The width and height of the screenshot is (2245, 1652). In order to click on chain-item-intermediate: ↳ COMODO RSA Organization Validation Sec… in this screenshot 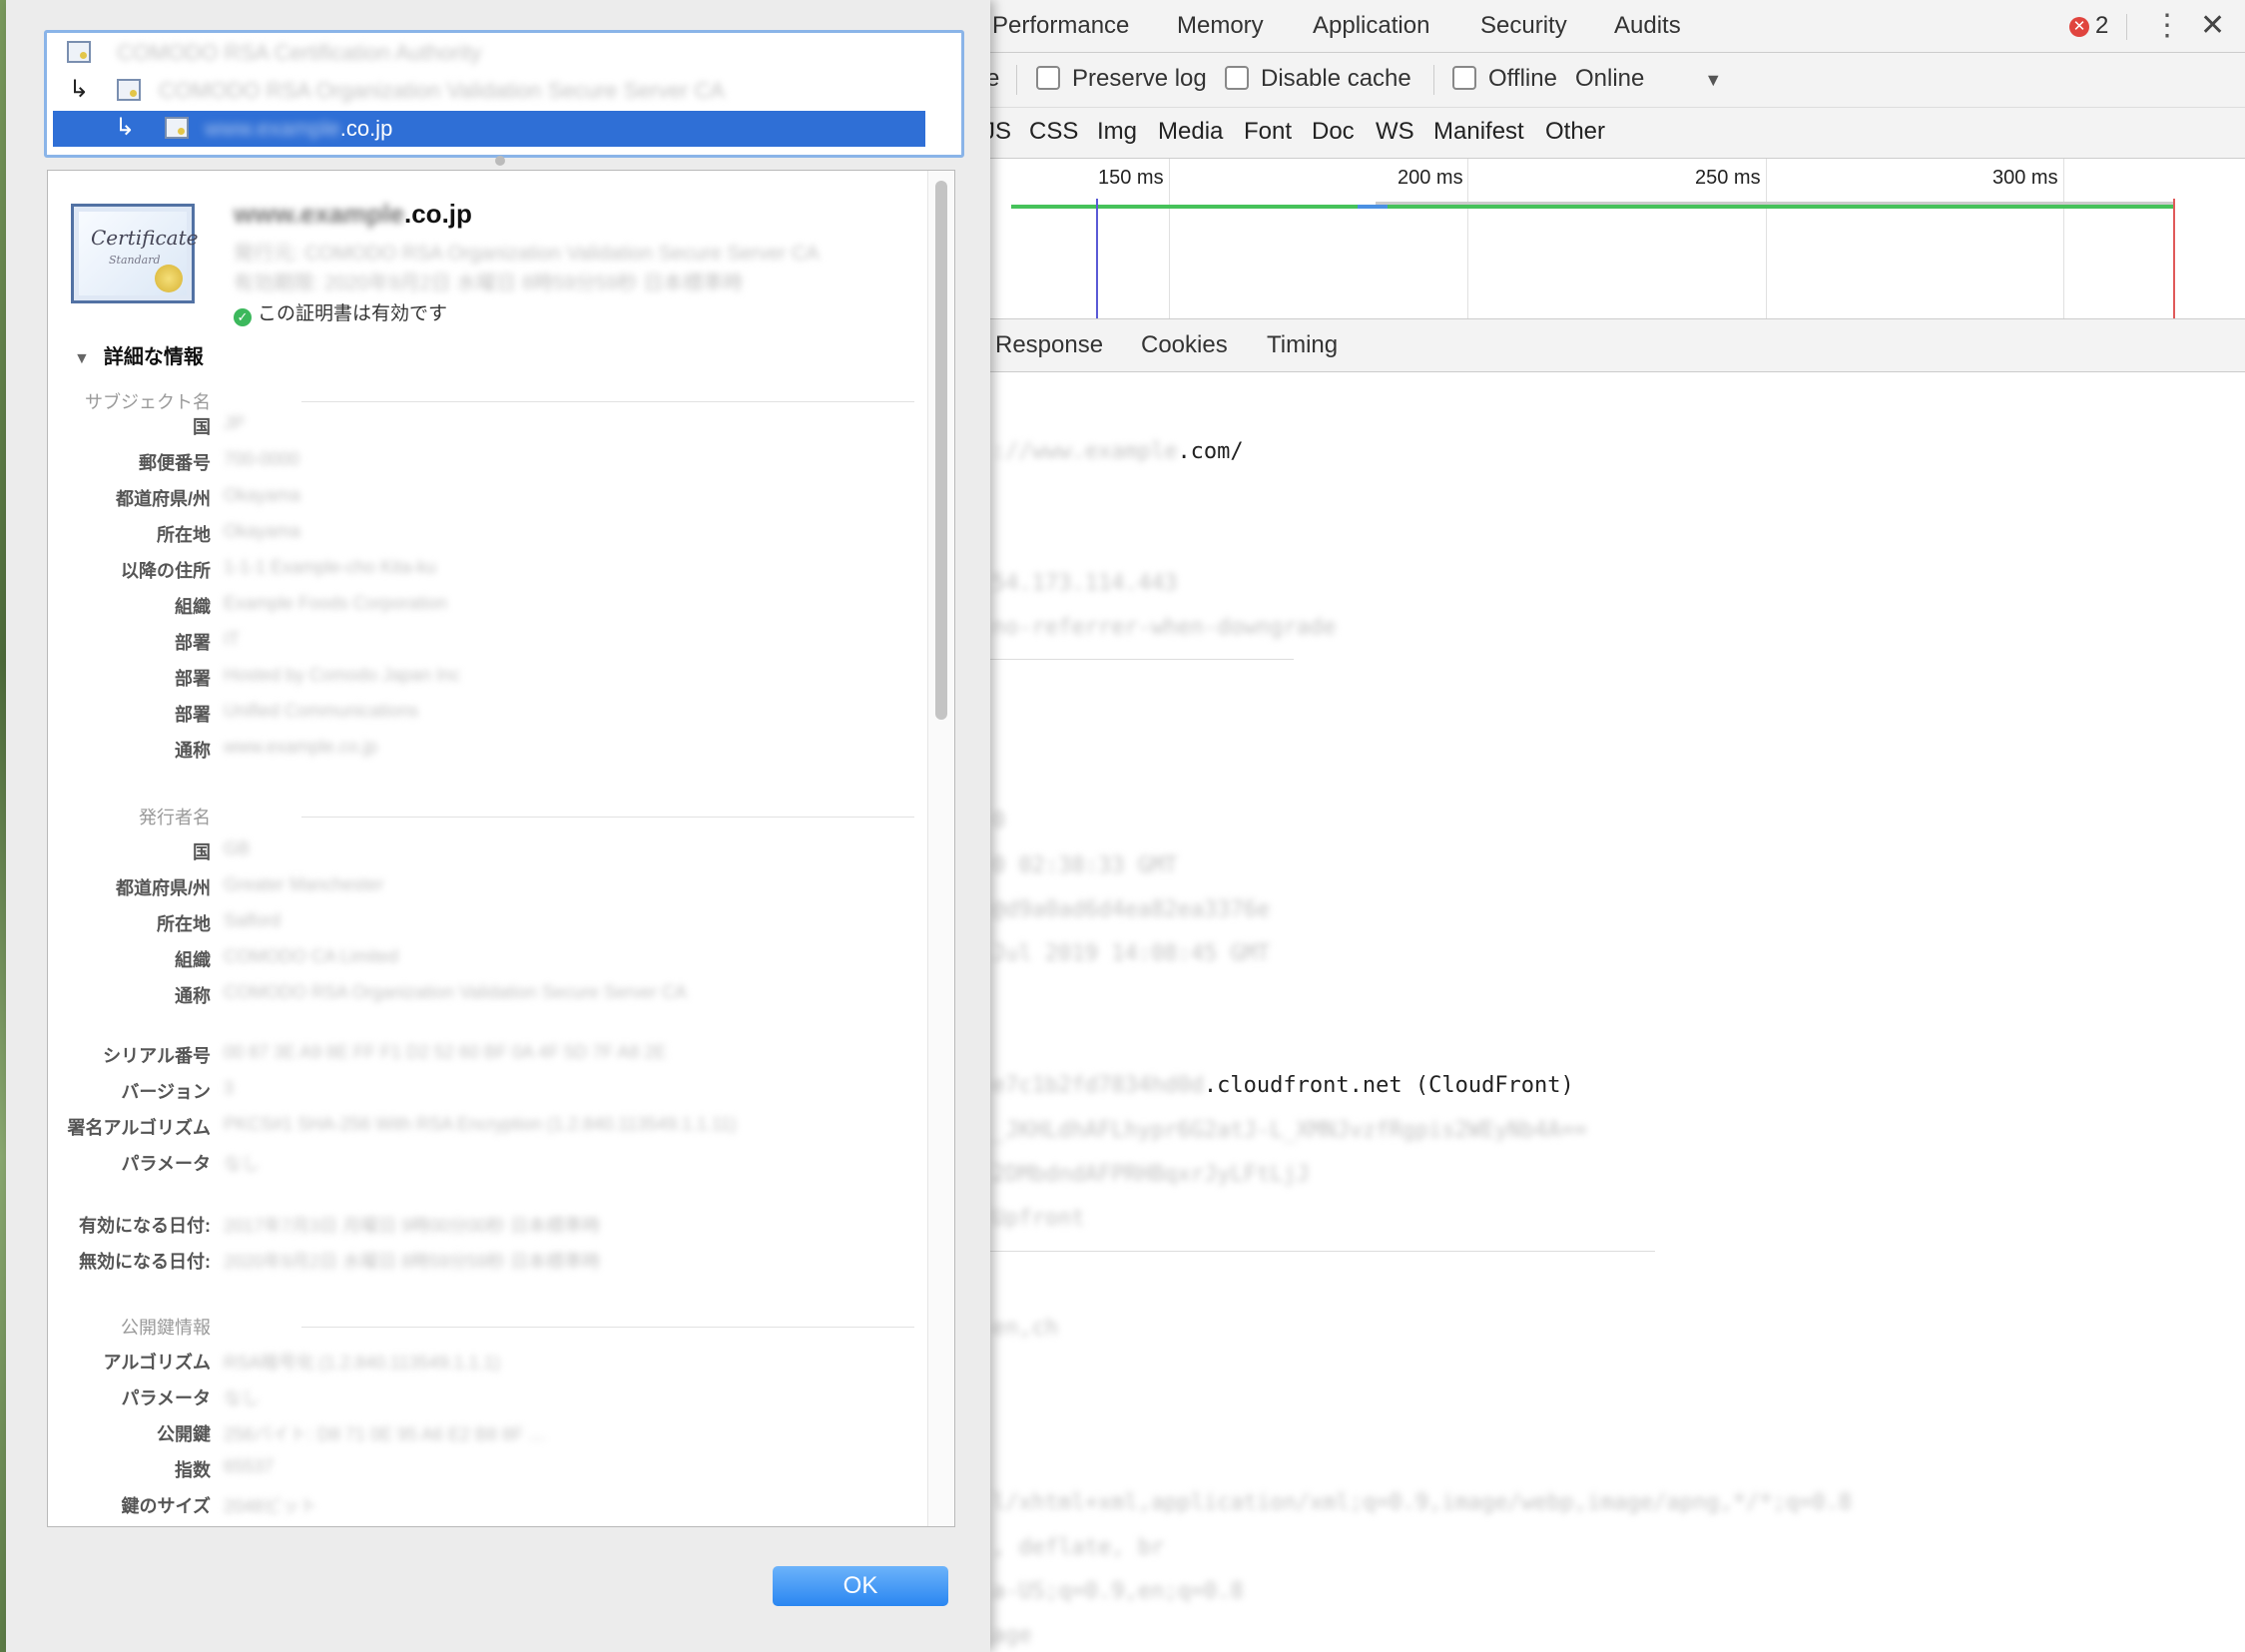, I will do `click(504, 91)`.